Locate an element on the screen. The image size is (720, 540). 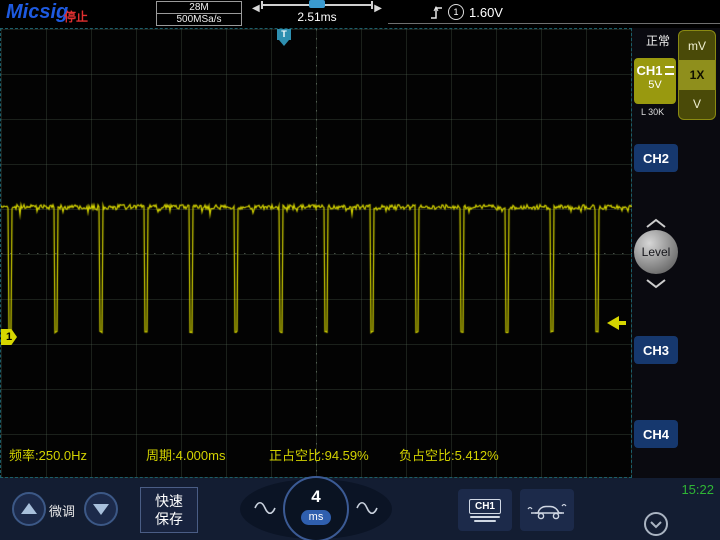
ch2-button: CH2 is located at coordinates (656, 158).